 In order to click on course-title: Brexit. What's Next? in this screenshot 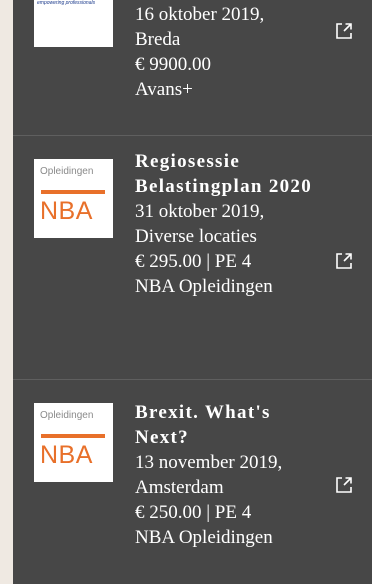, I will do `click(224, 425)`.